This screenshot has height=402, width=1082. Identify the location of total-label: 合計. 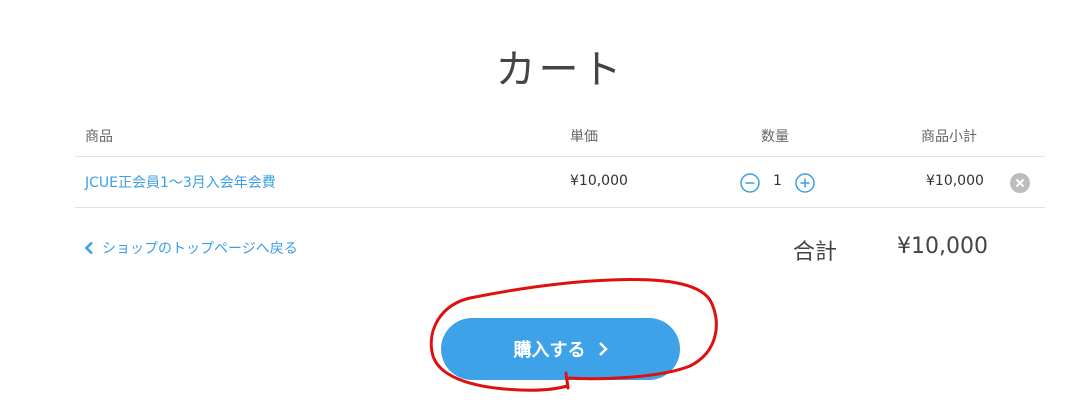
(815, 252).